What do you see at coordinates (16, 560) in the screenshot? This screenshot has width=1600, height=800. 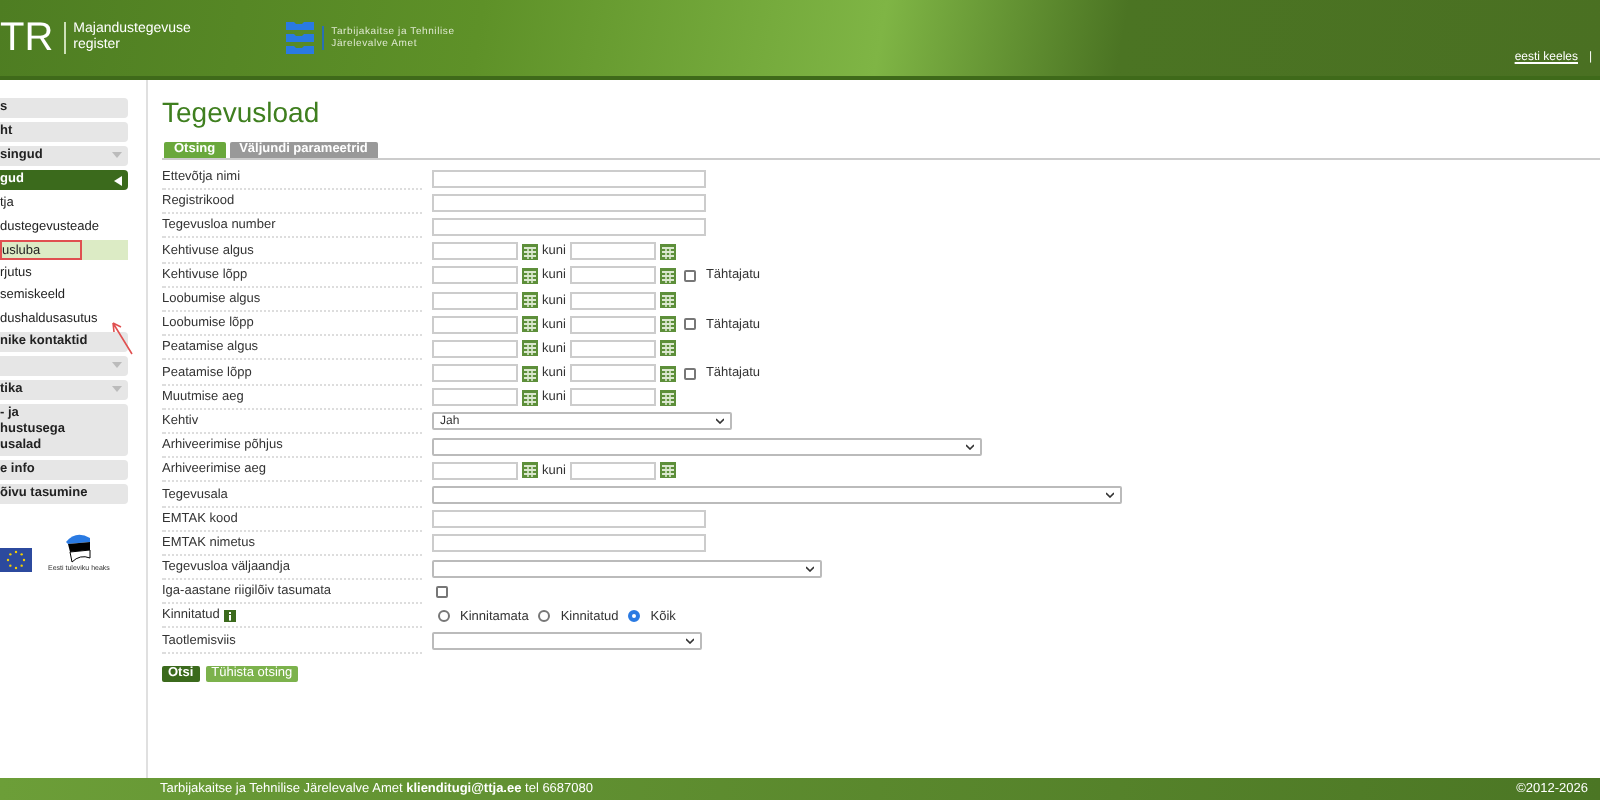 I see `flag-logo-icon` at bounding box center [16, 560].